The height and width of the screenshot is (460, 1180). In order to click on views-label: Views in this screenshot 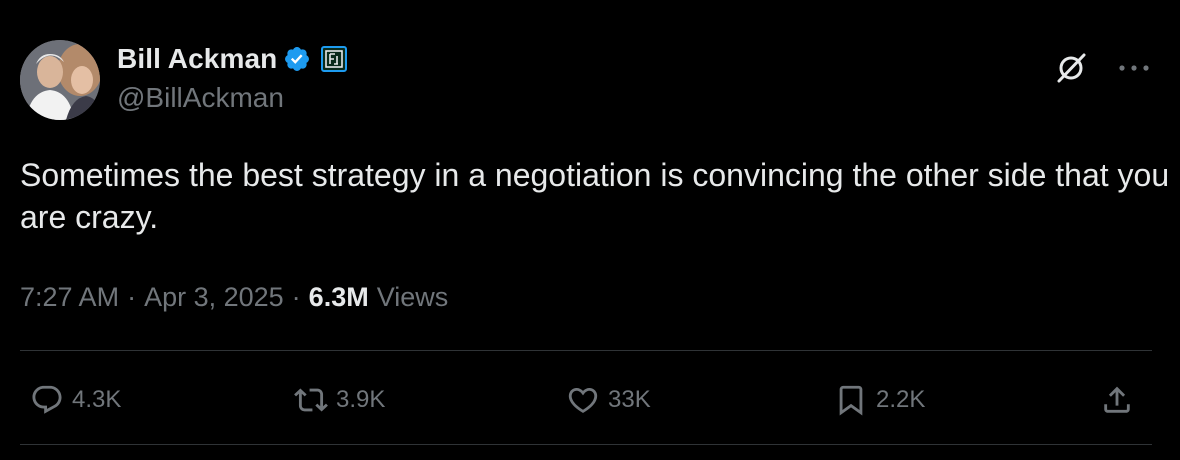, I will do `click(413, 297)`.